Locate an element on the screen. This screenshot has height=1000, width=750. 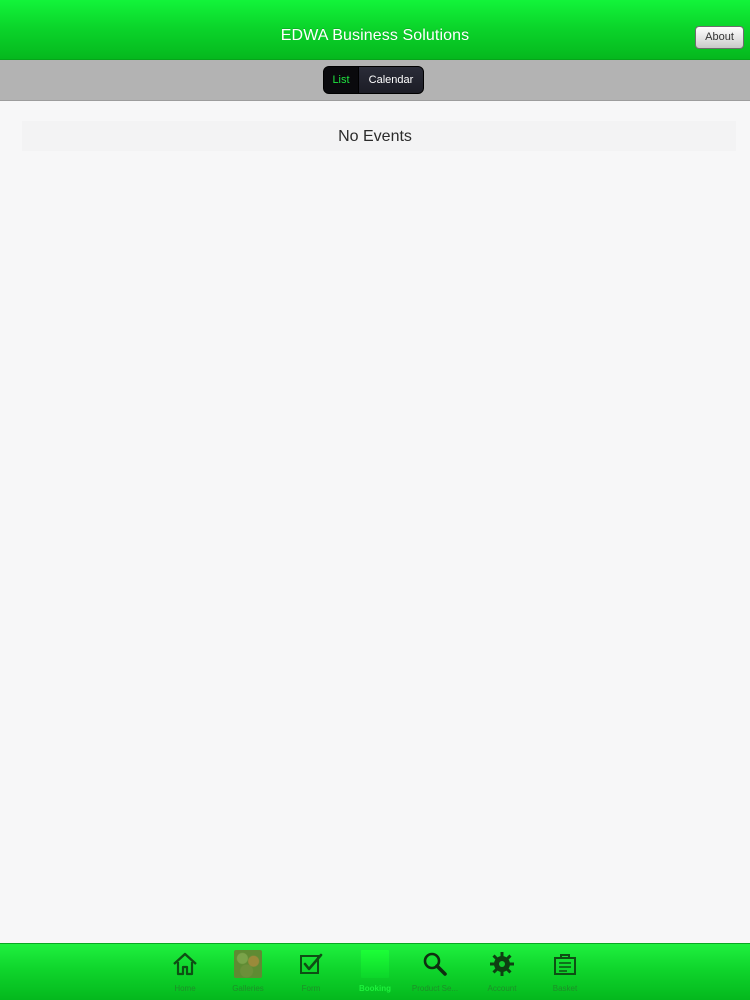
nav-bar: EDWA Business Solutions About is located at coordinates (375, 30).